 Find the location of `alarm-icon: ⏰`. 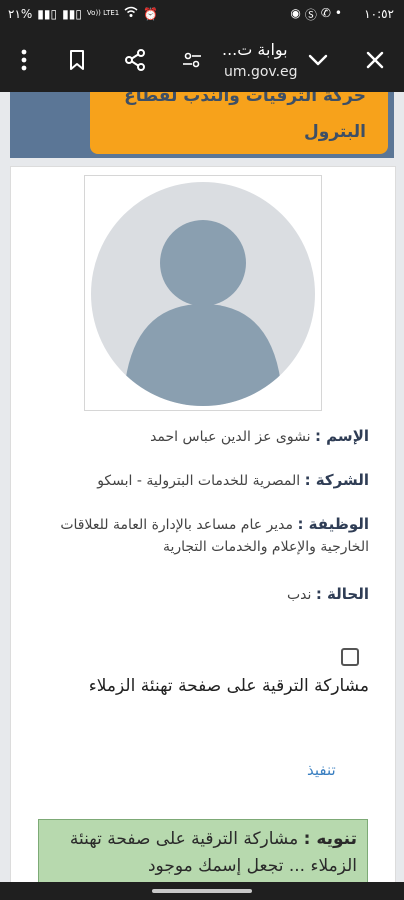

alarm-icon: ⏰ is located at coordinates (151, 13).